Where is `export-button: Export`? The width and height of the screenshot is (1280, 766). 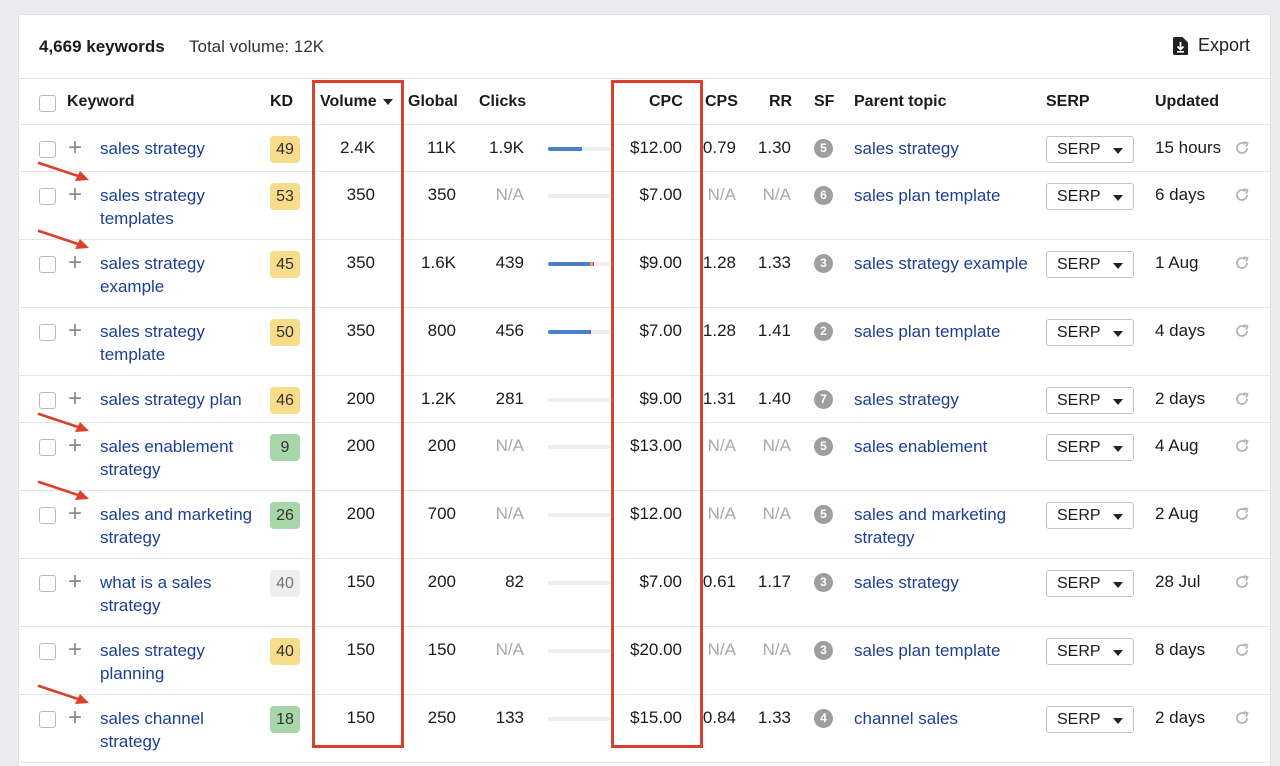
export-button: Export is located at coordinates (1211, 45).